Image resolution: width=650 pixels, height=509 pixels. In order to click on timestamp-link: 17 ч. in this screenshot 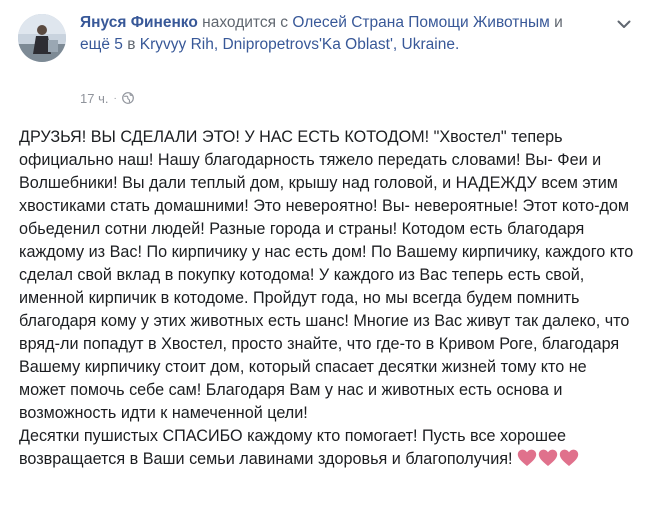, I will do `click(94, 98)`.